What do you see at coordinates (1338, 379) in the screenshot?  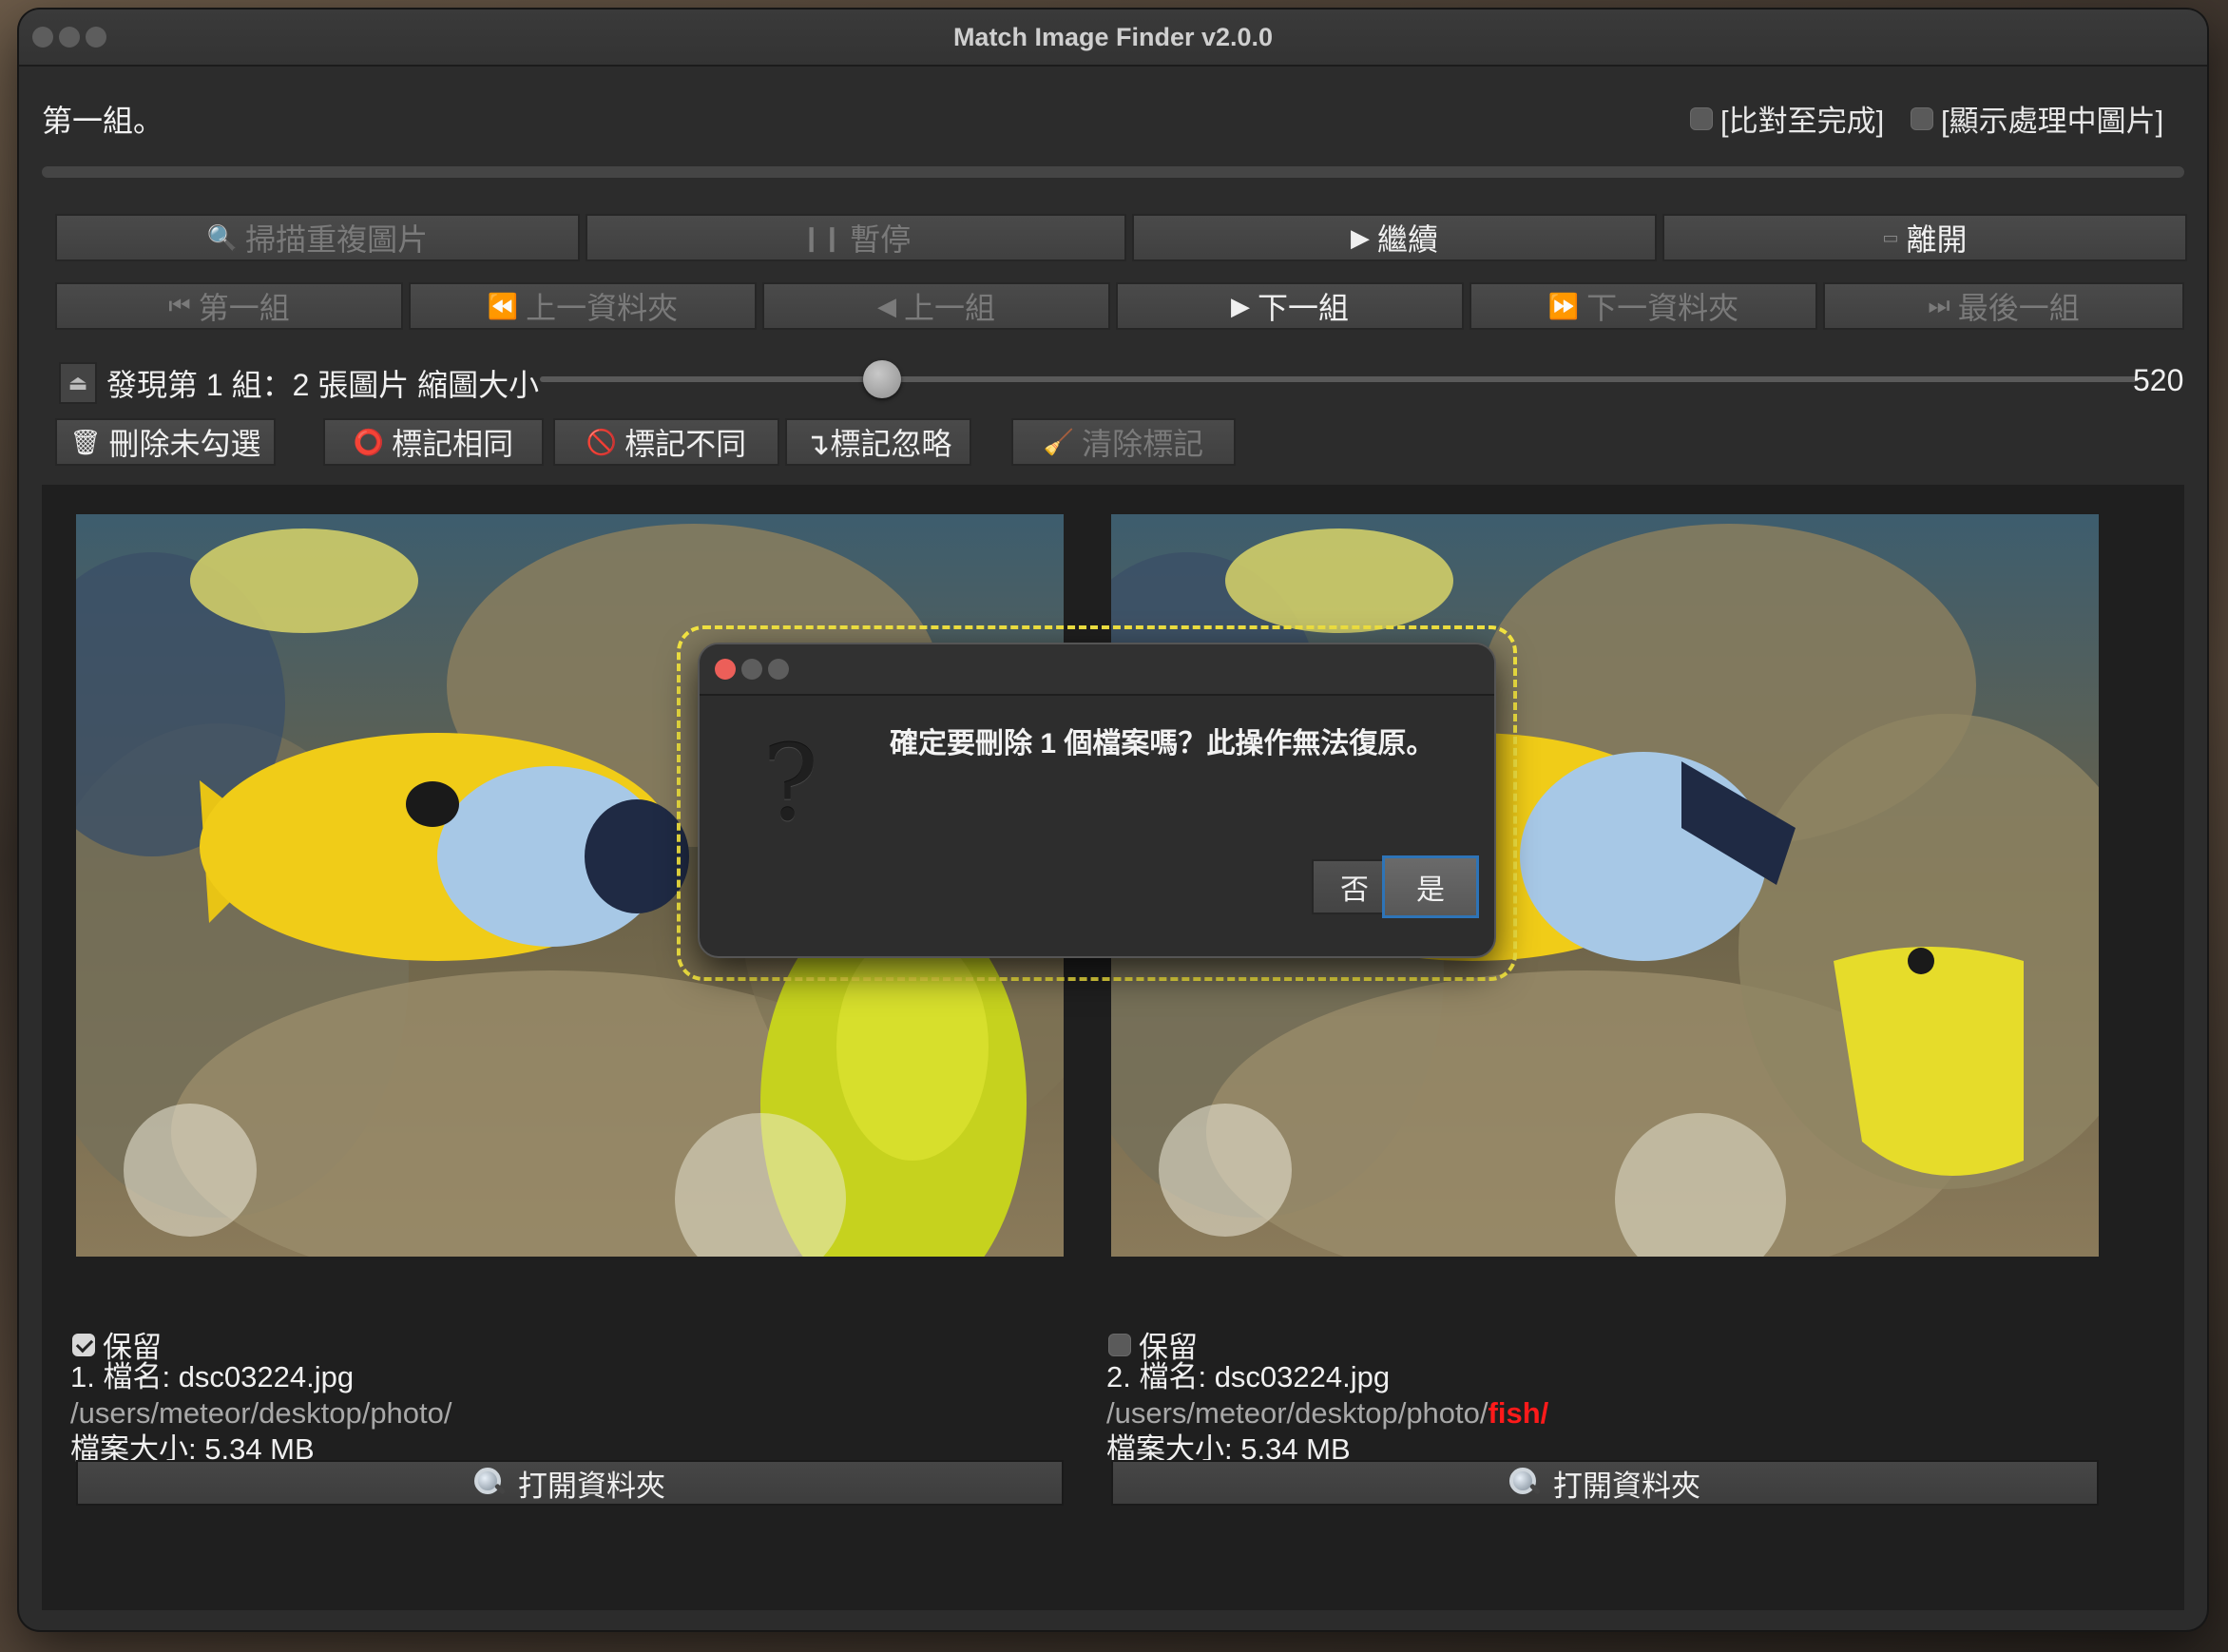 I see `thumb-size-slider` at bounding box center [1338, 379].